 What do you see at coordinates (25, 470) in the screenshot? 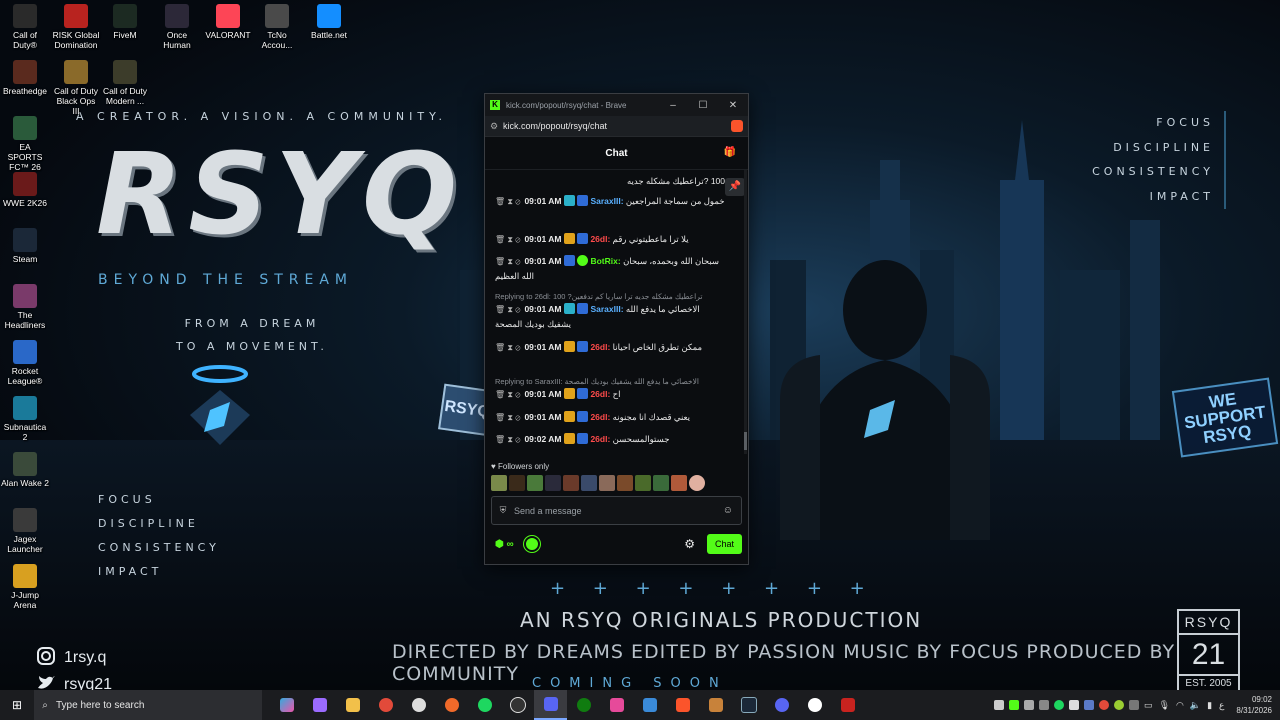
I see `desktop-icon: Alan Wake 2` at bounding box center [25, 470].